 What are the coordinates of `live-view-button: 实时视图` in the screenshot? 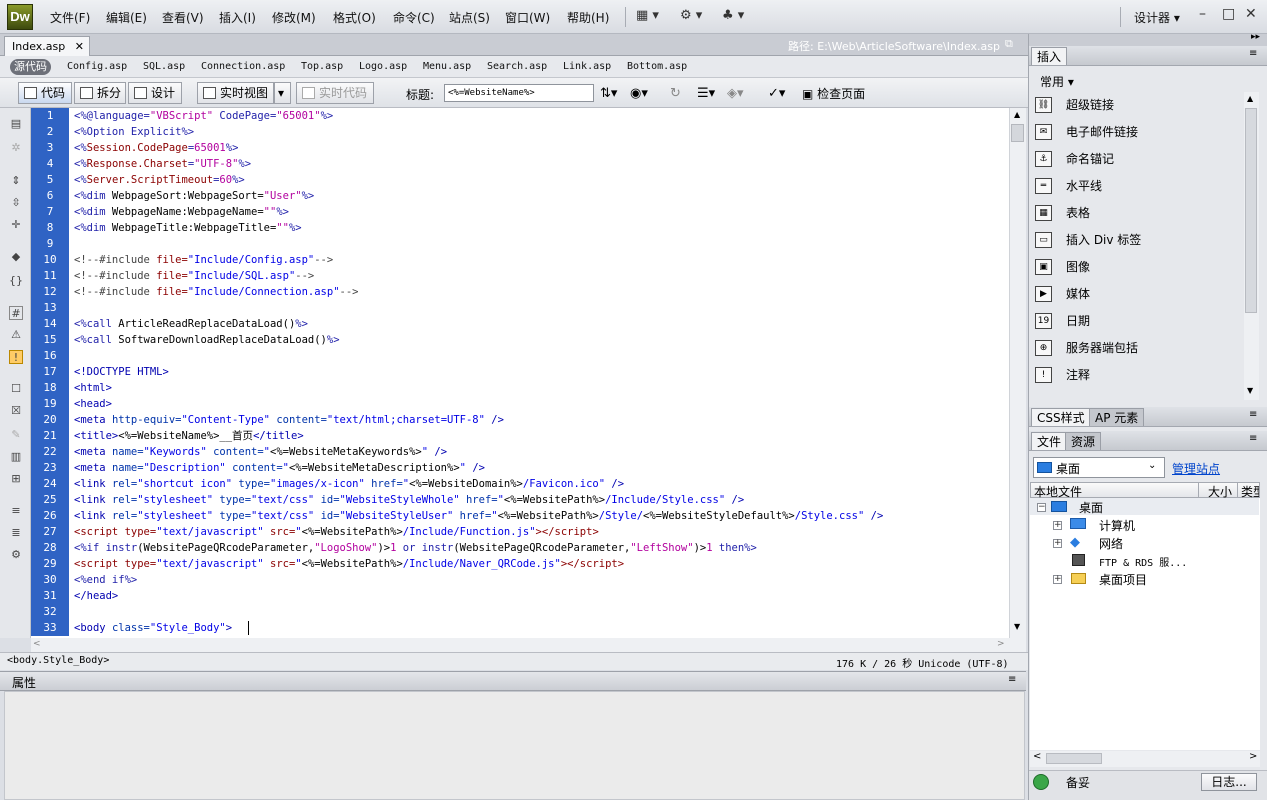 It's located at (235, 93).